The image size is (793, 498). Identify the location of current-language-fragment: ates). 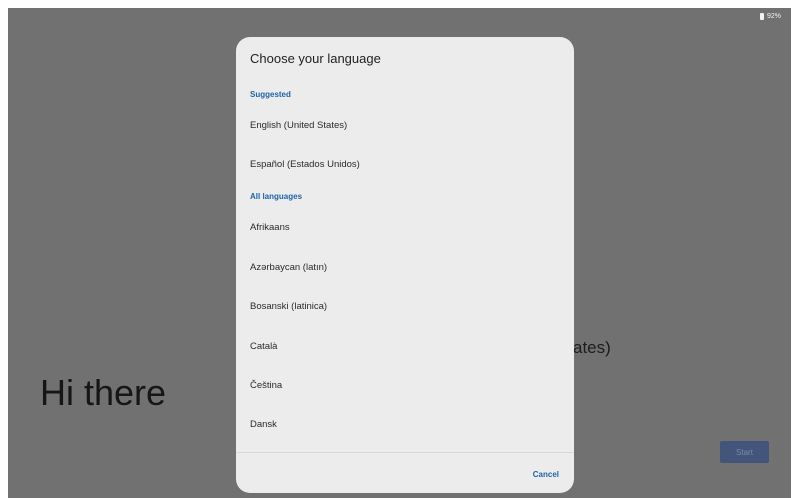
(592, 347).